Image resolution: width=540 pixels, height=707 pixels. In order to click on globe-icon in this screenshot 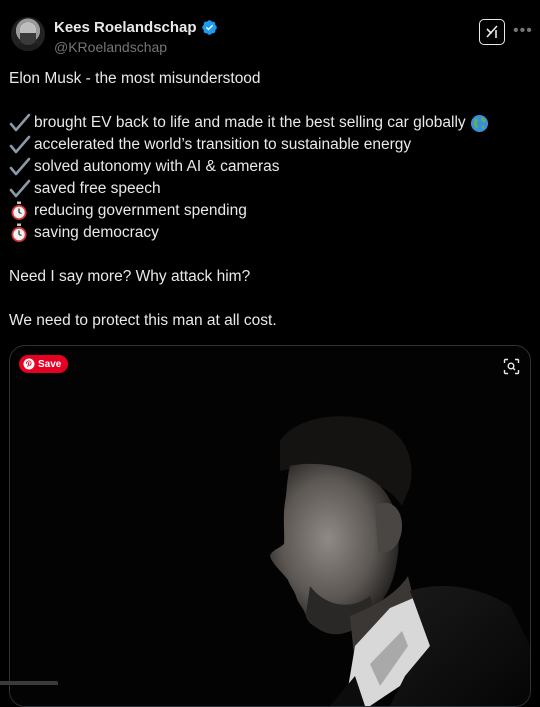, I will do `click(479, 123)`.